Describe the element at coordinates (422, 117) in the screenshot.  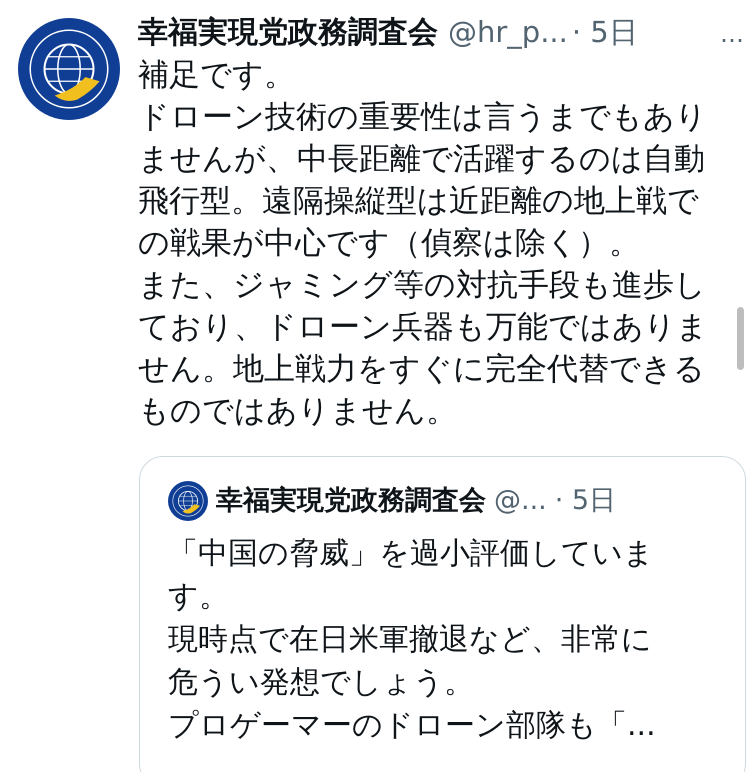
I see `post-text-line: ドローン技術の重要性は言うまでもあり` at that location.